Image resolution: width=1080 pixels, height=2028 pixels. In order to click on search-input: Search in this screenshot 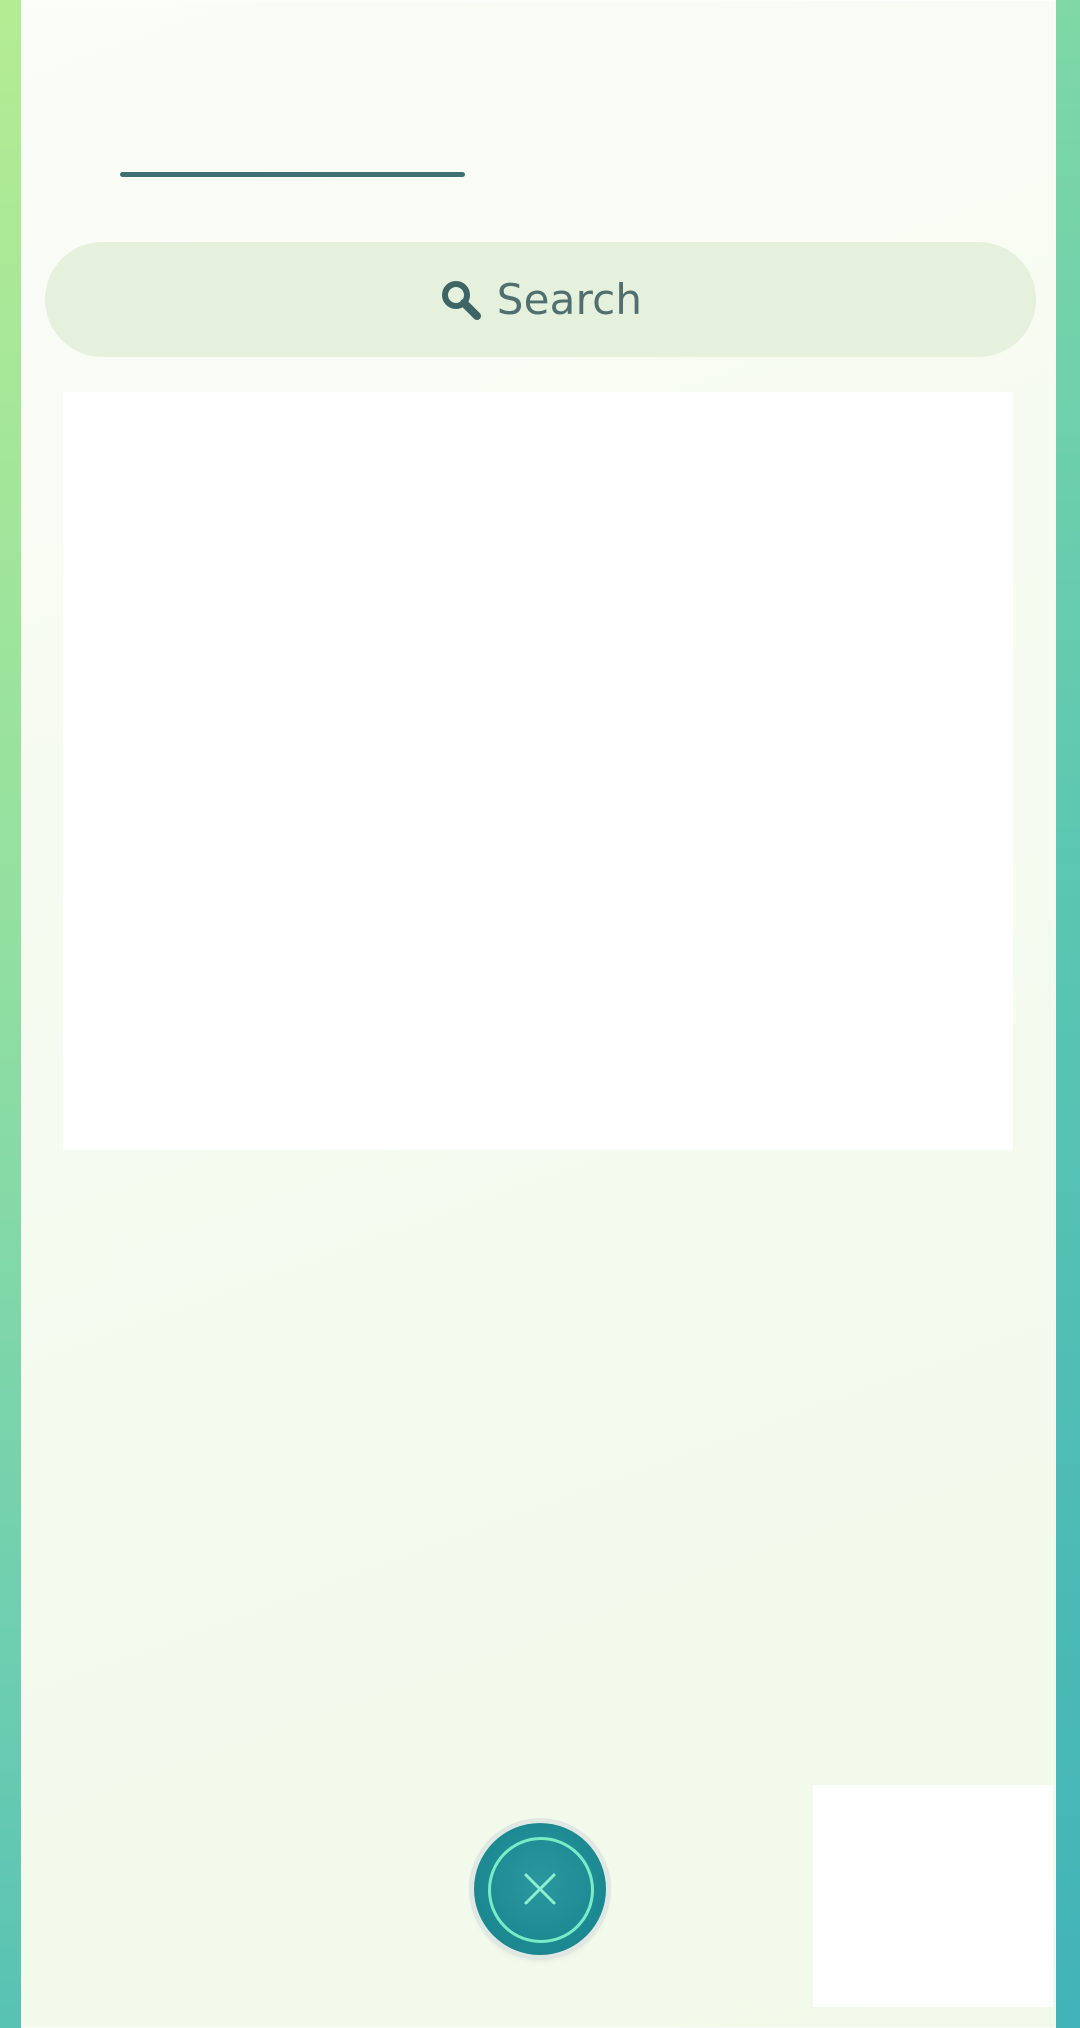, I will do `click(540, 299)`.